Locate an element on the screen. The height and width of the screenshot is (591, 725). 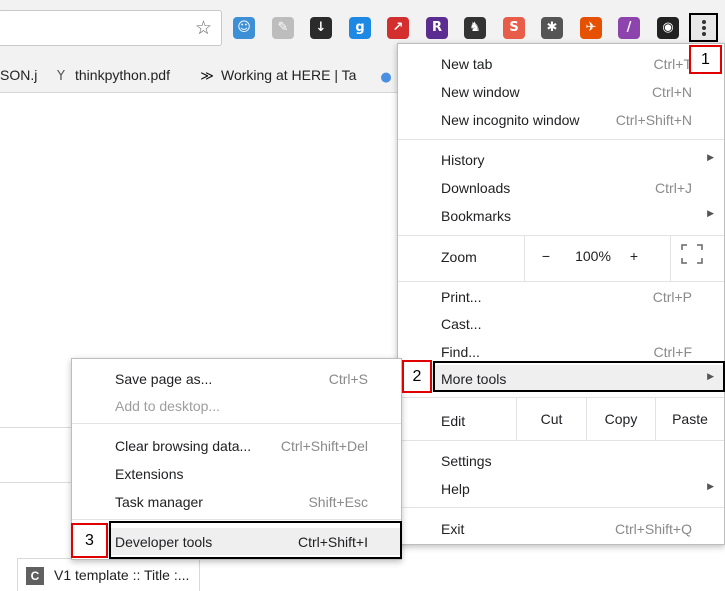
robot-icon: ☺ is located at coordinates (244, 28).